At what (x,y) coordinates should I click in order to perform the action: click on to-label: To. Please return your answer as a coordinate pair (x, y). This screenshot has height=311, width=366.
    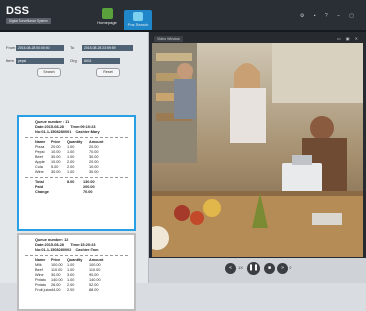
    Looking at the image, I should click on (72, 48).